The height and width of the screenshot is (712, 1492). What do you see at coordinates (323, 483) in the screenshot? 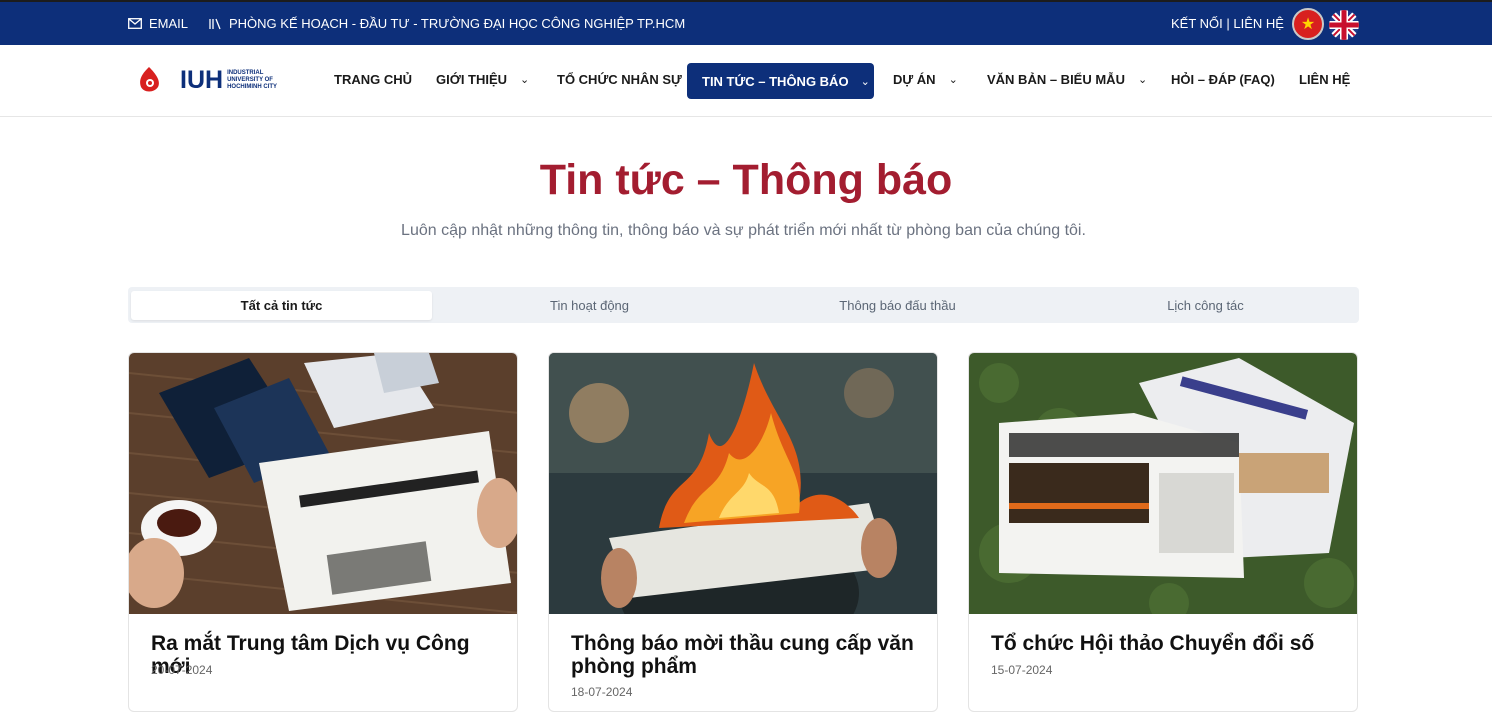
I see `news-image-newspaper-table` at bounding box center [323, 483].